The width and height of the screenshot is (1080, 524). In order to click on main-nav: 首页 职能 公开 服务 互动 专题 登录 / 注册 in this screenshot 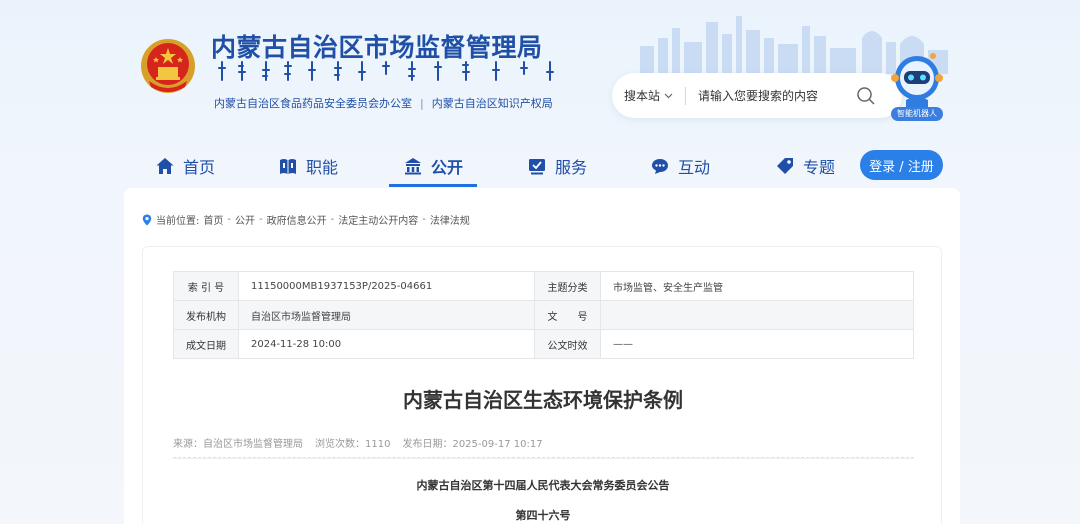, I will do `click(550, 166)`.